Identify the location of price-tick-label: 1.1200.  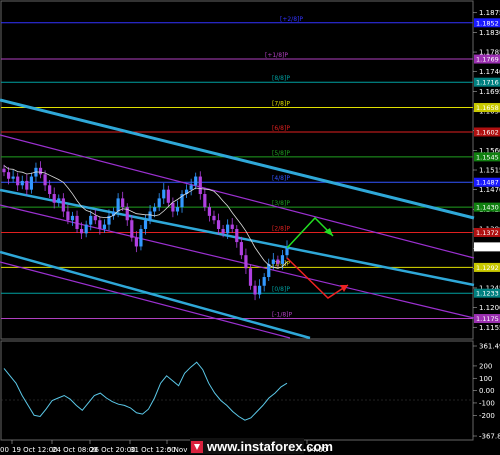
(489, 308).